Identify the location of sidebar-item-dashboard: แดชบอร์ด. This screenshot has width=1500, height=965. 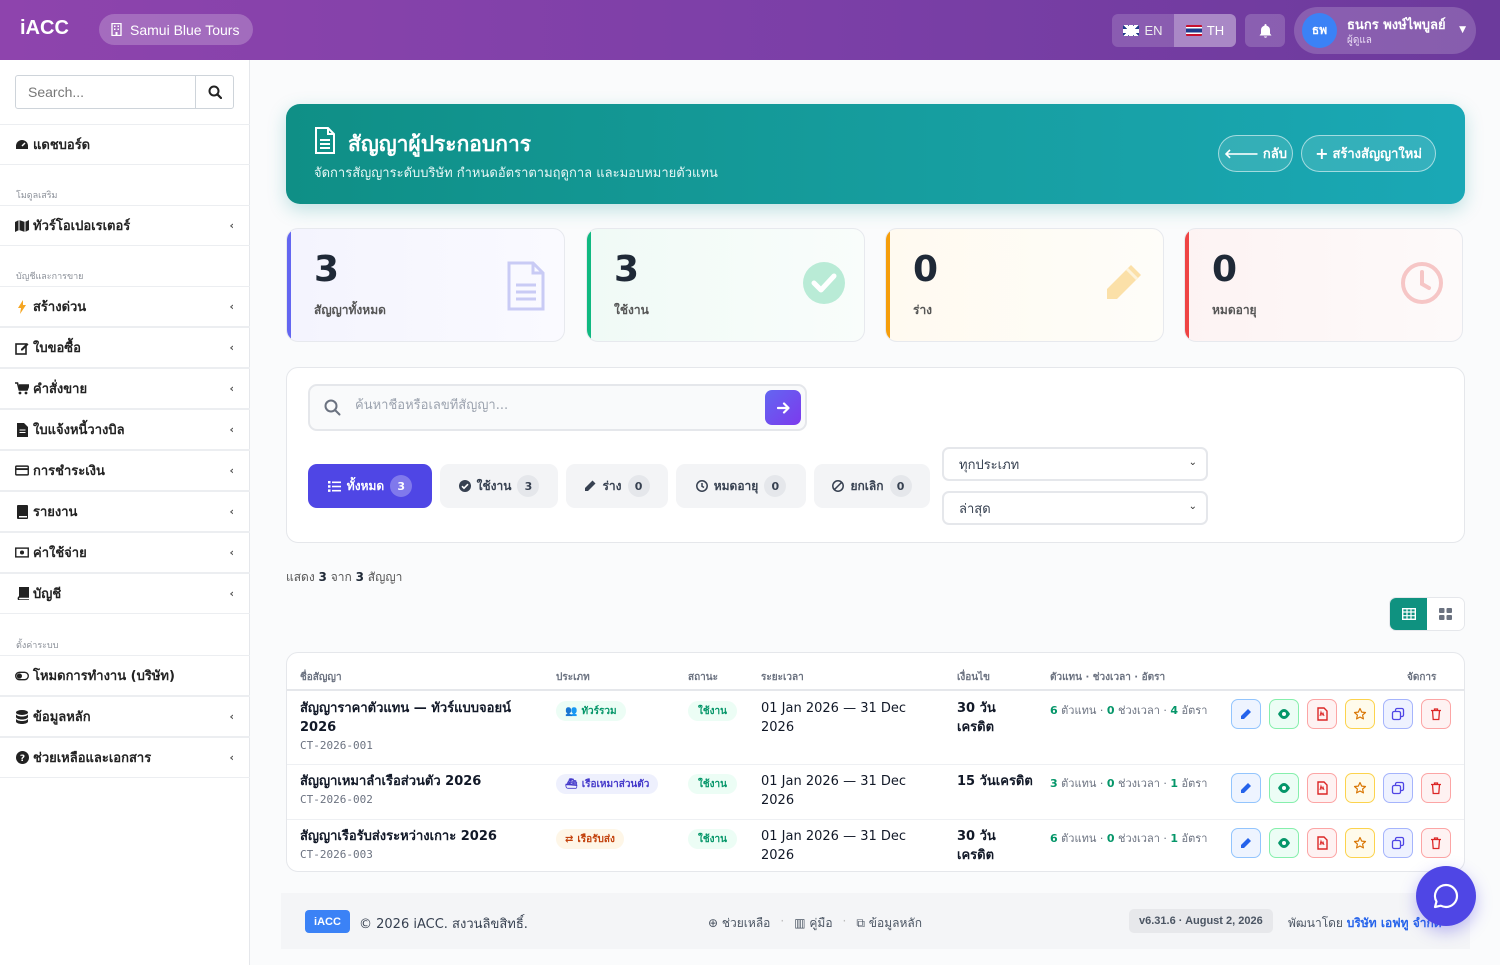
(125, 144).